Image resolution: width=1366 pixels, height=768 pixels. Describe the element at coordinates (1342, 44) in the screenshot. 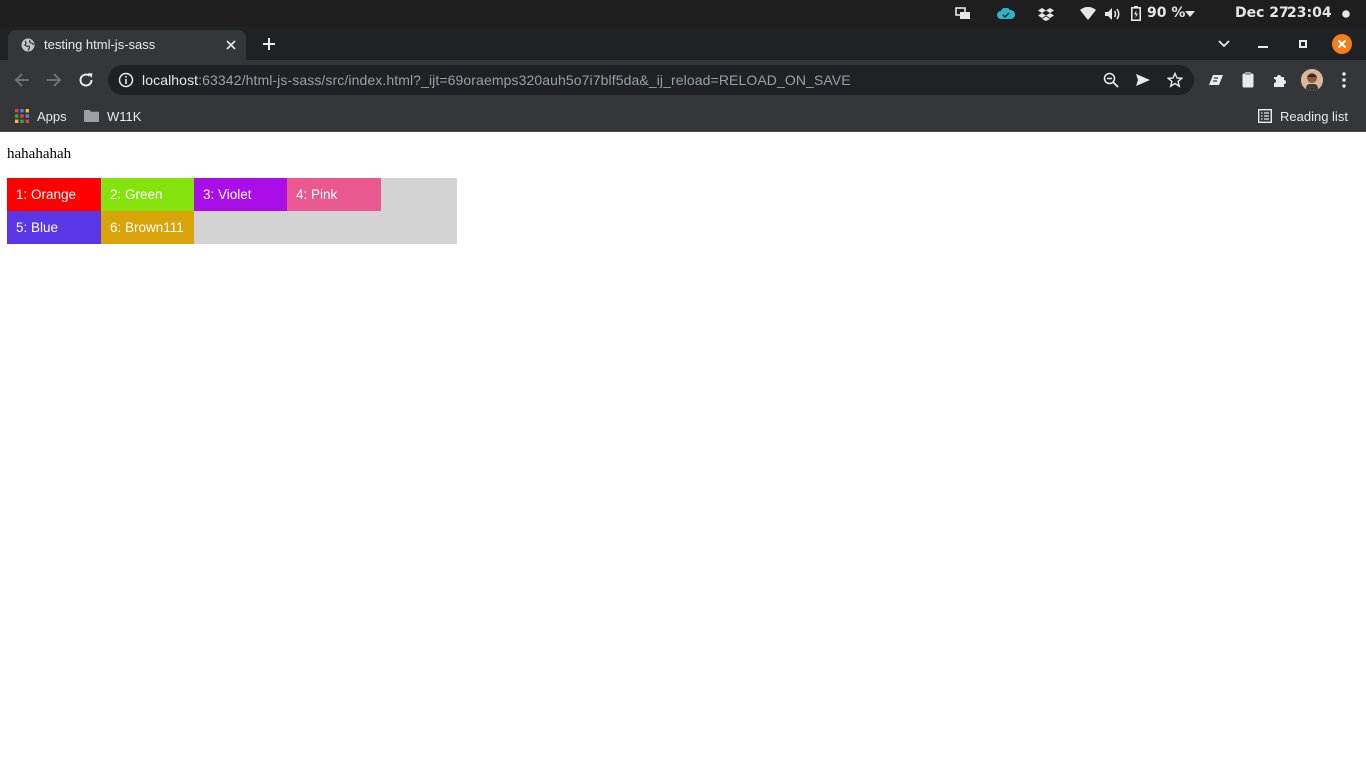

I see `close-window-icon` at that location.